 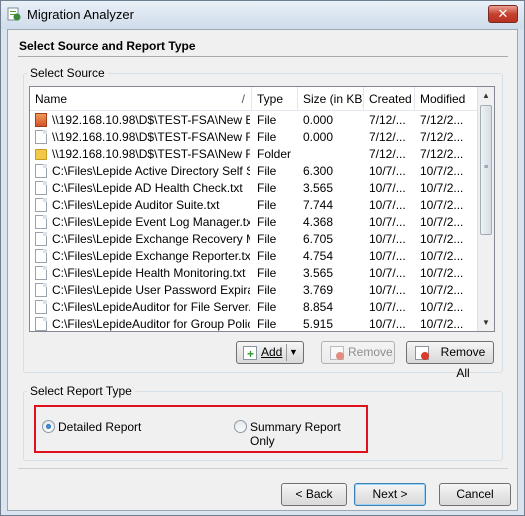 What do you see at coordinates (475, 494) in the screenshot?
I see `cancel-button: Cancel` at bounding box center [475, 494].